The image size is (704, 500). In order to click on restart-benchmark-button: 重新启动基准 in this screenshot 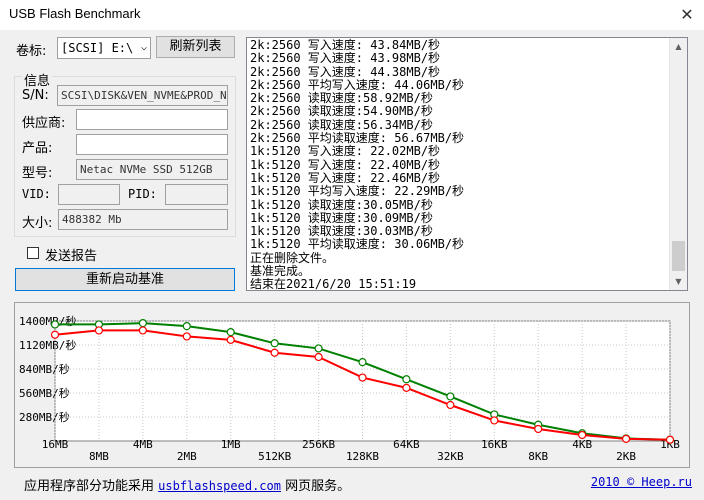, I will do `click(125, 279)`.